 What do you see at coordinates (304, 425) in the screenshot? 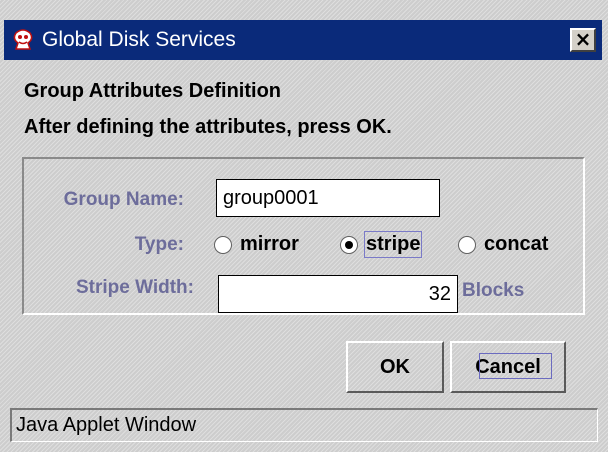
I see `status-bar: Java Applet Window` at bounding box center [304, 425].